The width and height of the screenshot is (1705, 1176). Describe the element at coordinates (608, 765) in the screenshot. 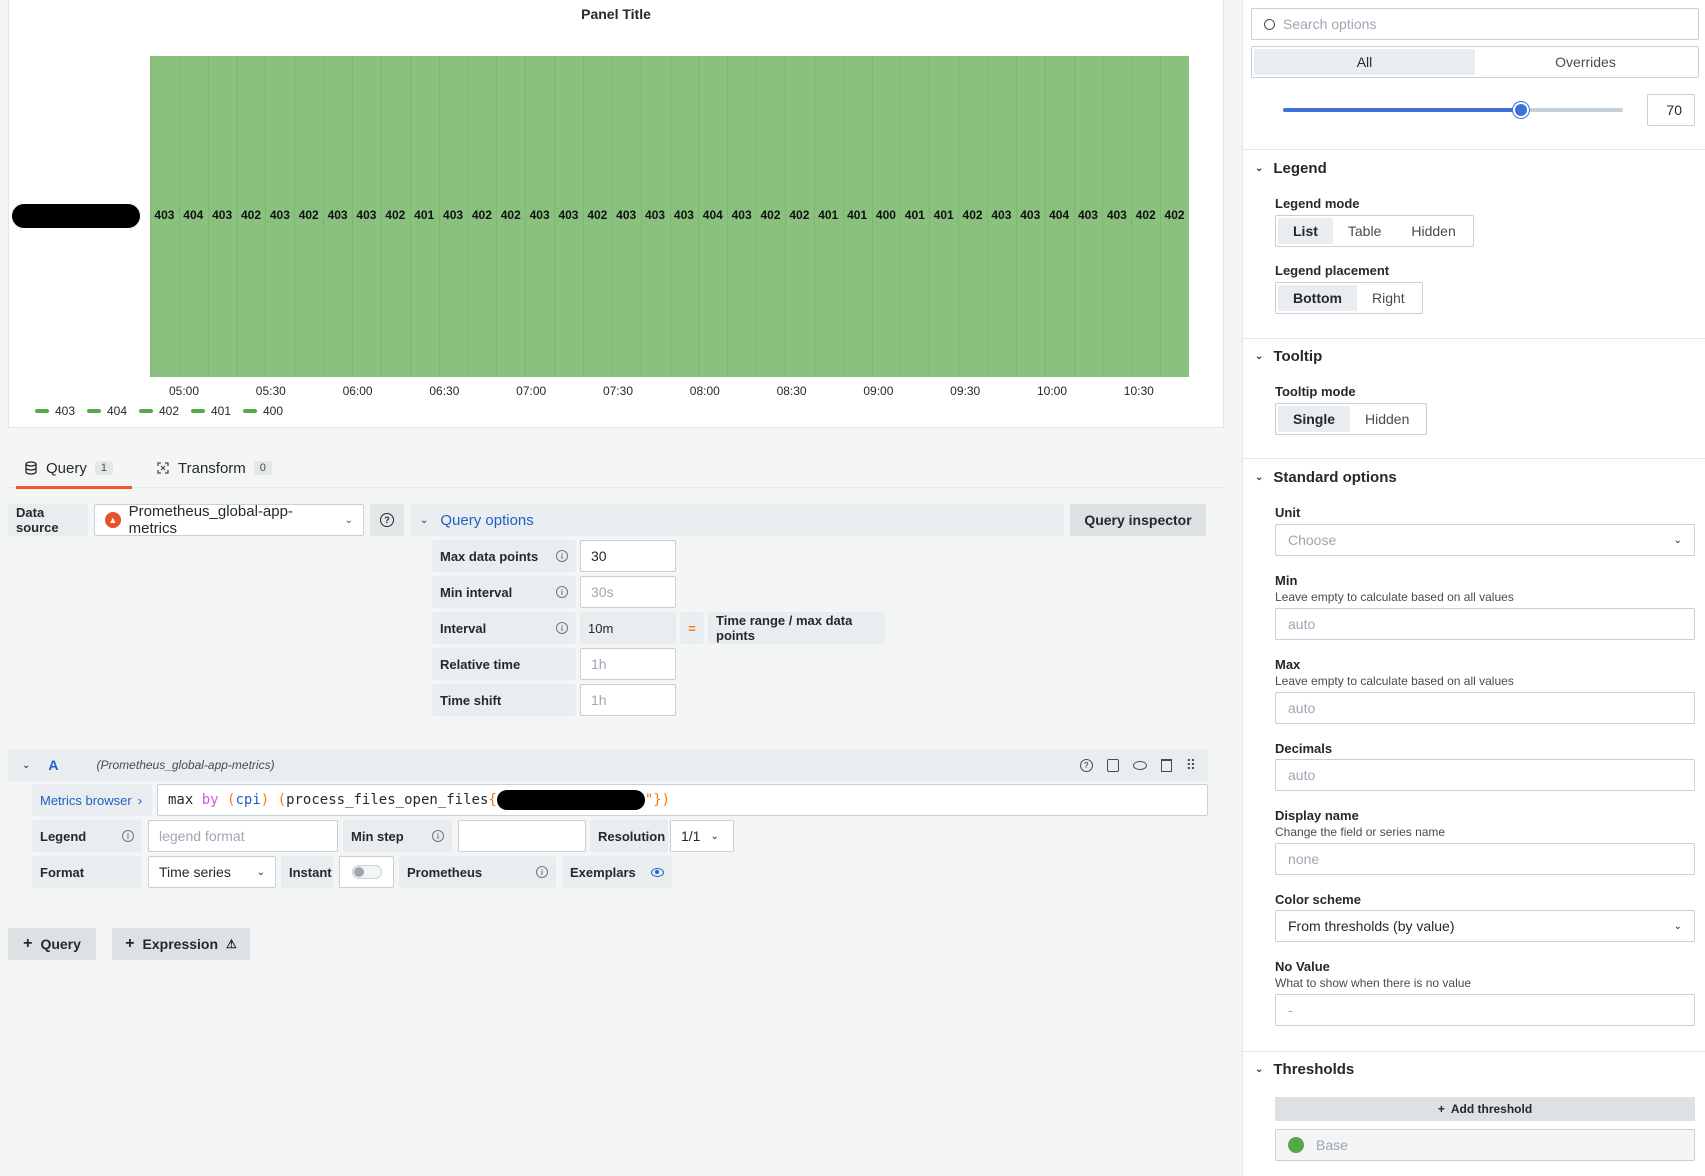

I see `query-a-header: ⌄ A (Prometheus_global-app-metrics) ? ⠿` at that location.